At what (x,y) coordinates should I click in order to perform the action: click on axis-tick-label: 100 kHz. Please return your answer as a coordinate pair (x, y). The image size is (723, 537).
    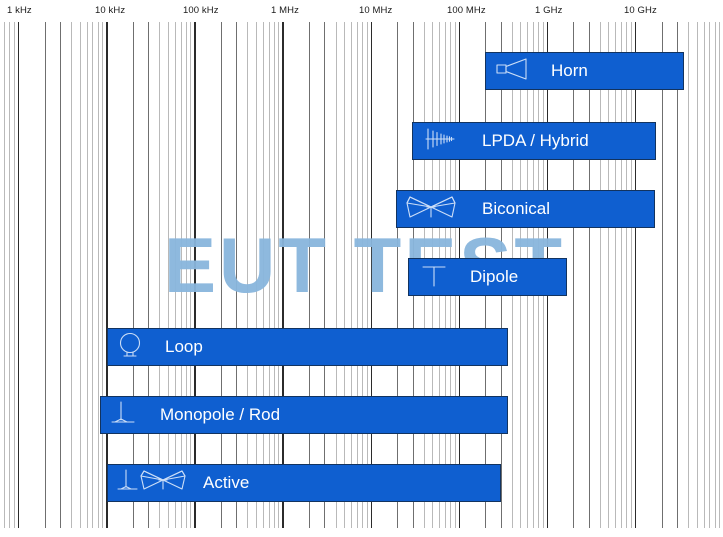
    Looking at the image, I should click on (201, 10).